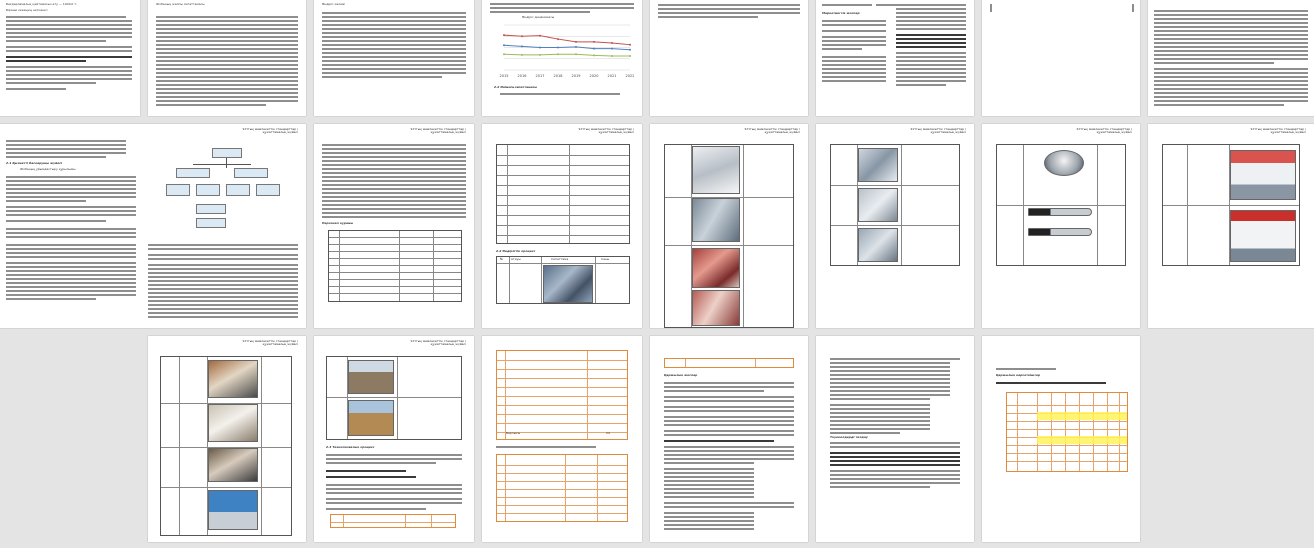 The width and height of the screenshot is (1314, 548). What do you see at coordinates (729, 439) in the screenshot?
I see `page-19: Қаржылық жоспар` at bounding box center [729, 439].